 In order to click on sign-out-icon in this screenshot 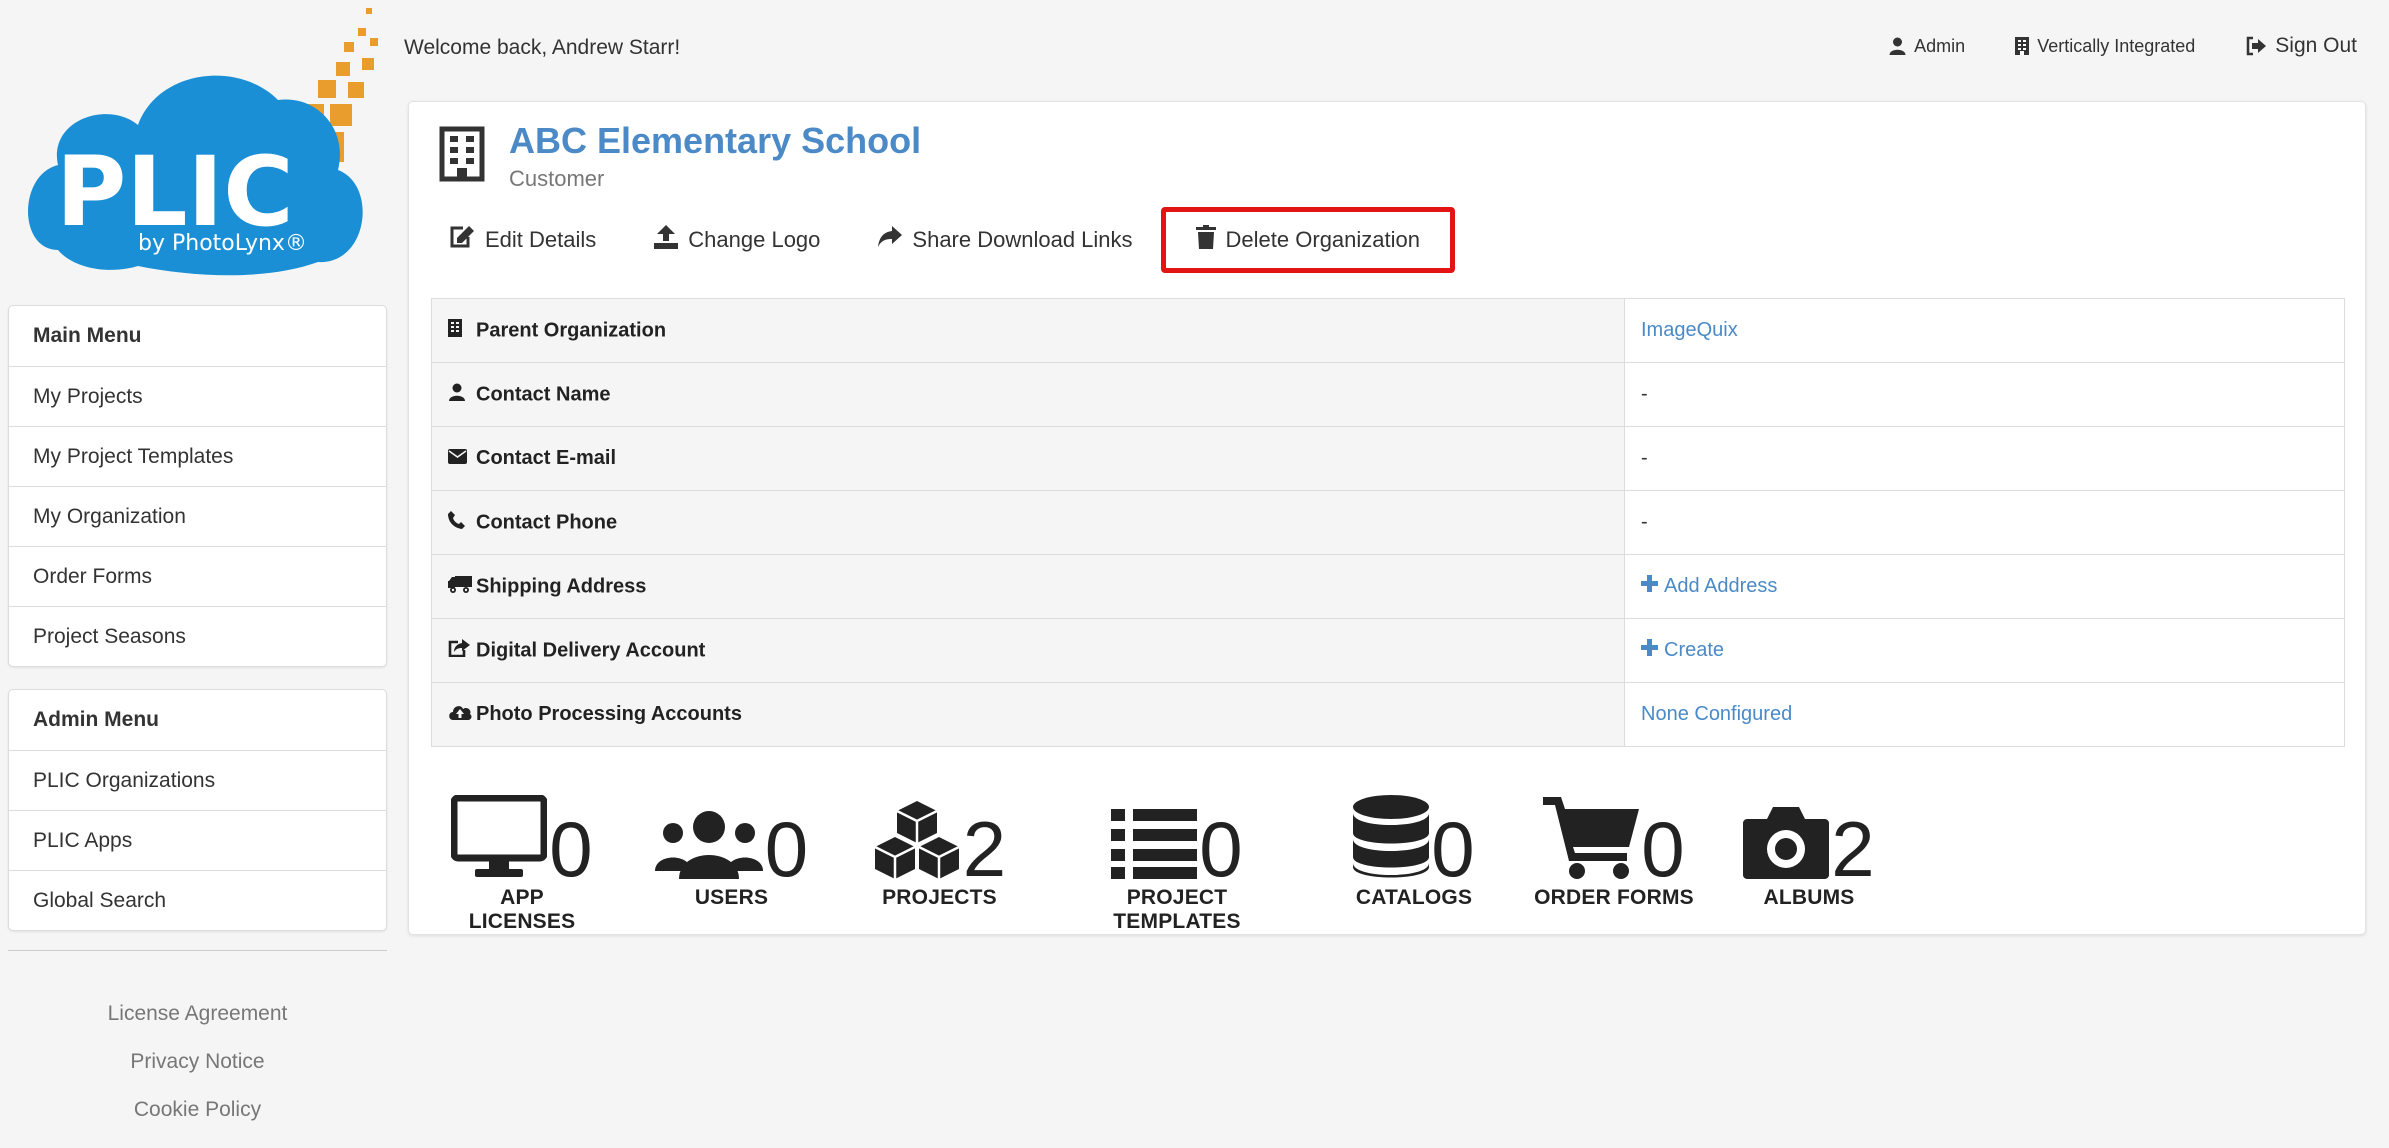, I will do `click(2256, 46)`.